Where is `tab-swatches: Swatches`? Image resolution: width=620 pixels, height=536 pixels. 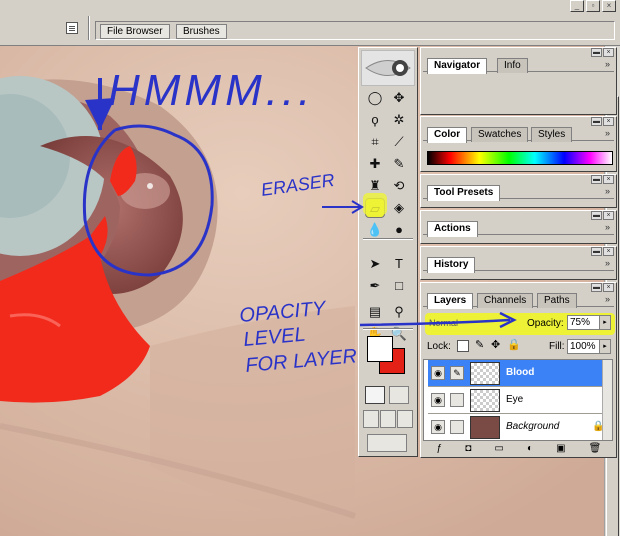
tab-swatches: Swatches is located at coordinates (500, 134).